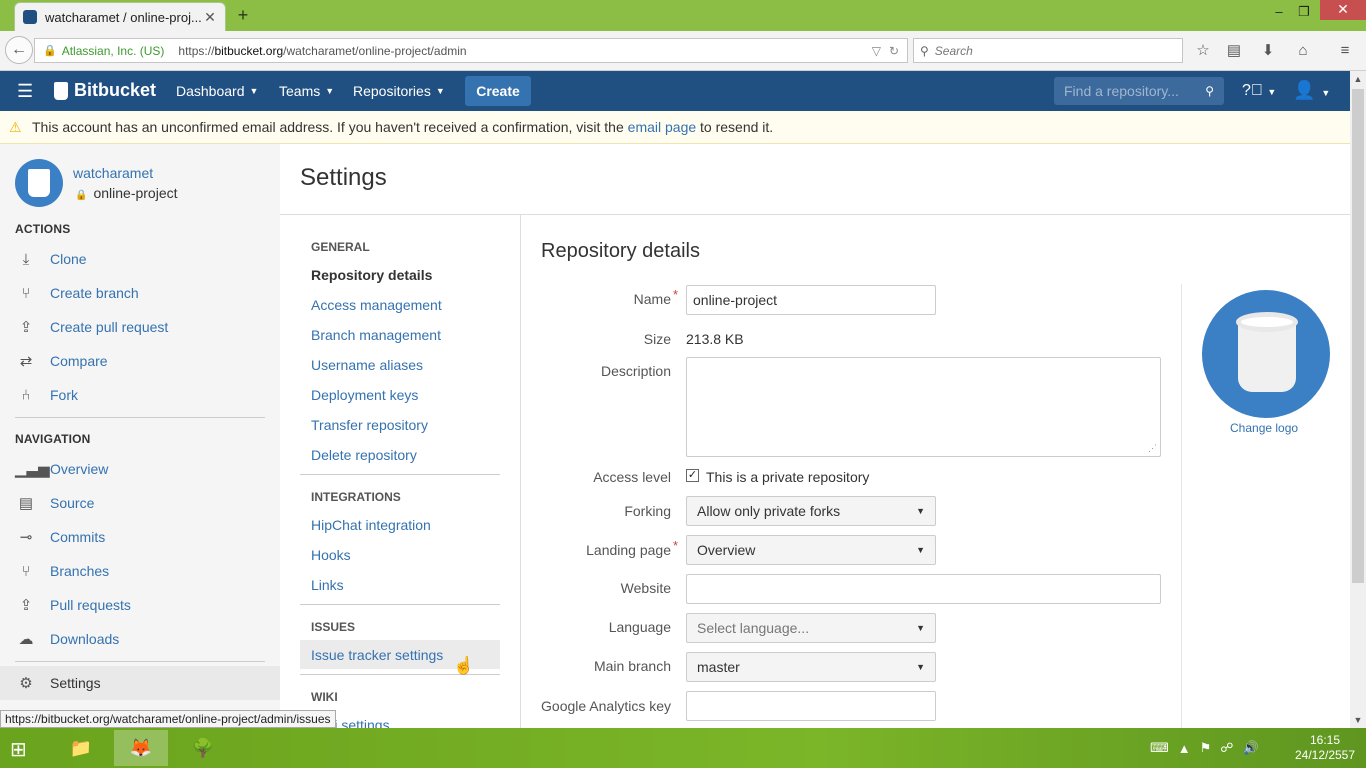 This screenshot has width=1366, height=768. Describe the element at coordinates (498, 91) in the screenshot. I see `create-button: Create` at that location.